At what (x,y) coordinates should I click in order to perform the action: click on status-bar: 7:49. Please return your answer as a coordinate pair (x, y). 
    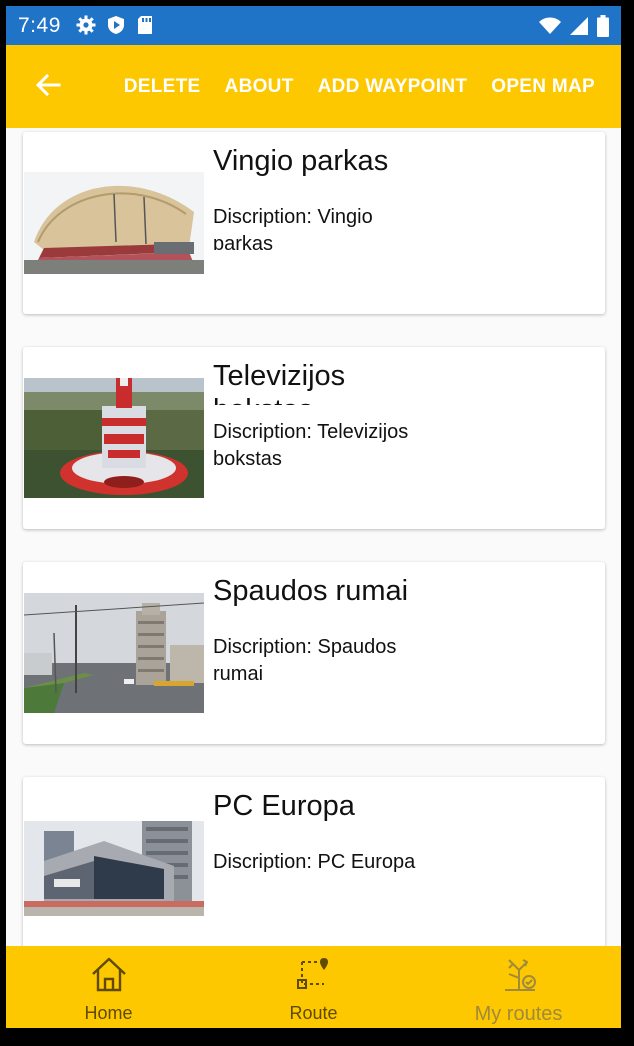
    Looking at the image, I should click on (313, 25).